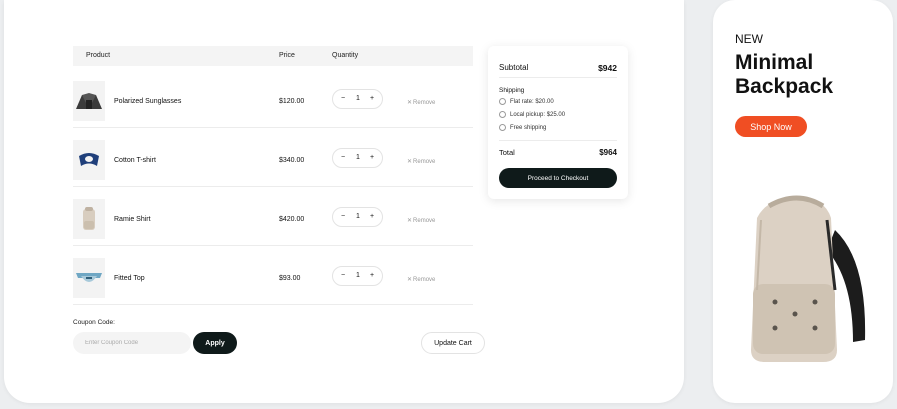 Image resolution: width=897 pixels, height=409 pixels. What do you see at coordinates (558, 178) in the screenshot?
I see `proceed-to-checkout-button: Proceed to Checkout` at bounding box center [558, 178].